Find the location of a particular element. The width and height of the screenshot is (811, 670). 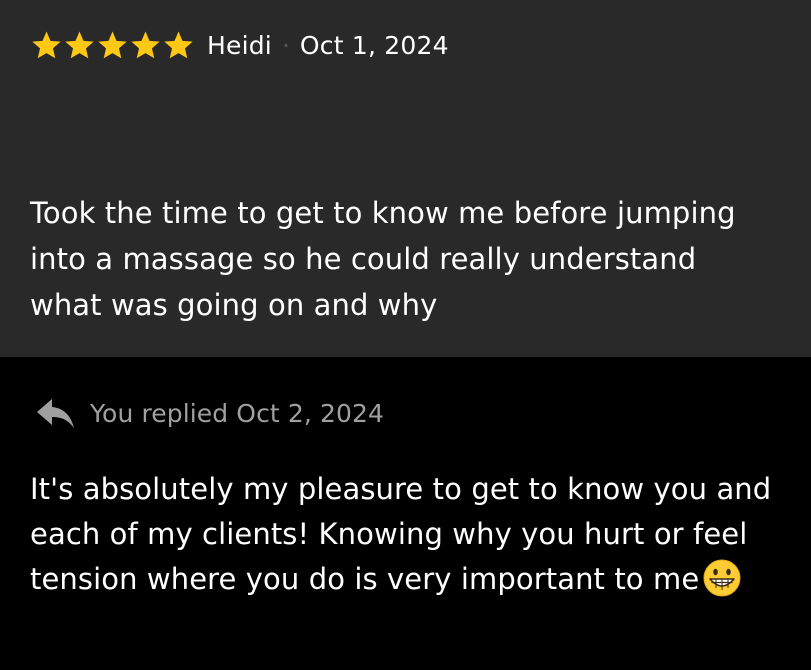

star-rating is located at coordinates (112, 45).